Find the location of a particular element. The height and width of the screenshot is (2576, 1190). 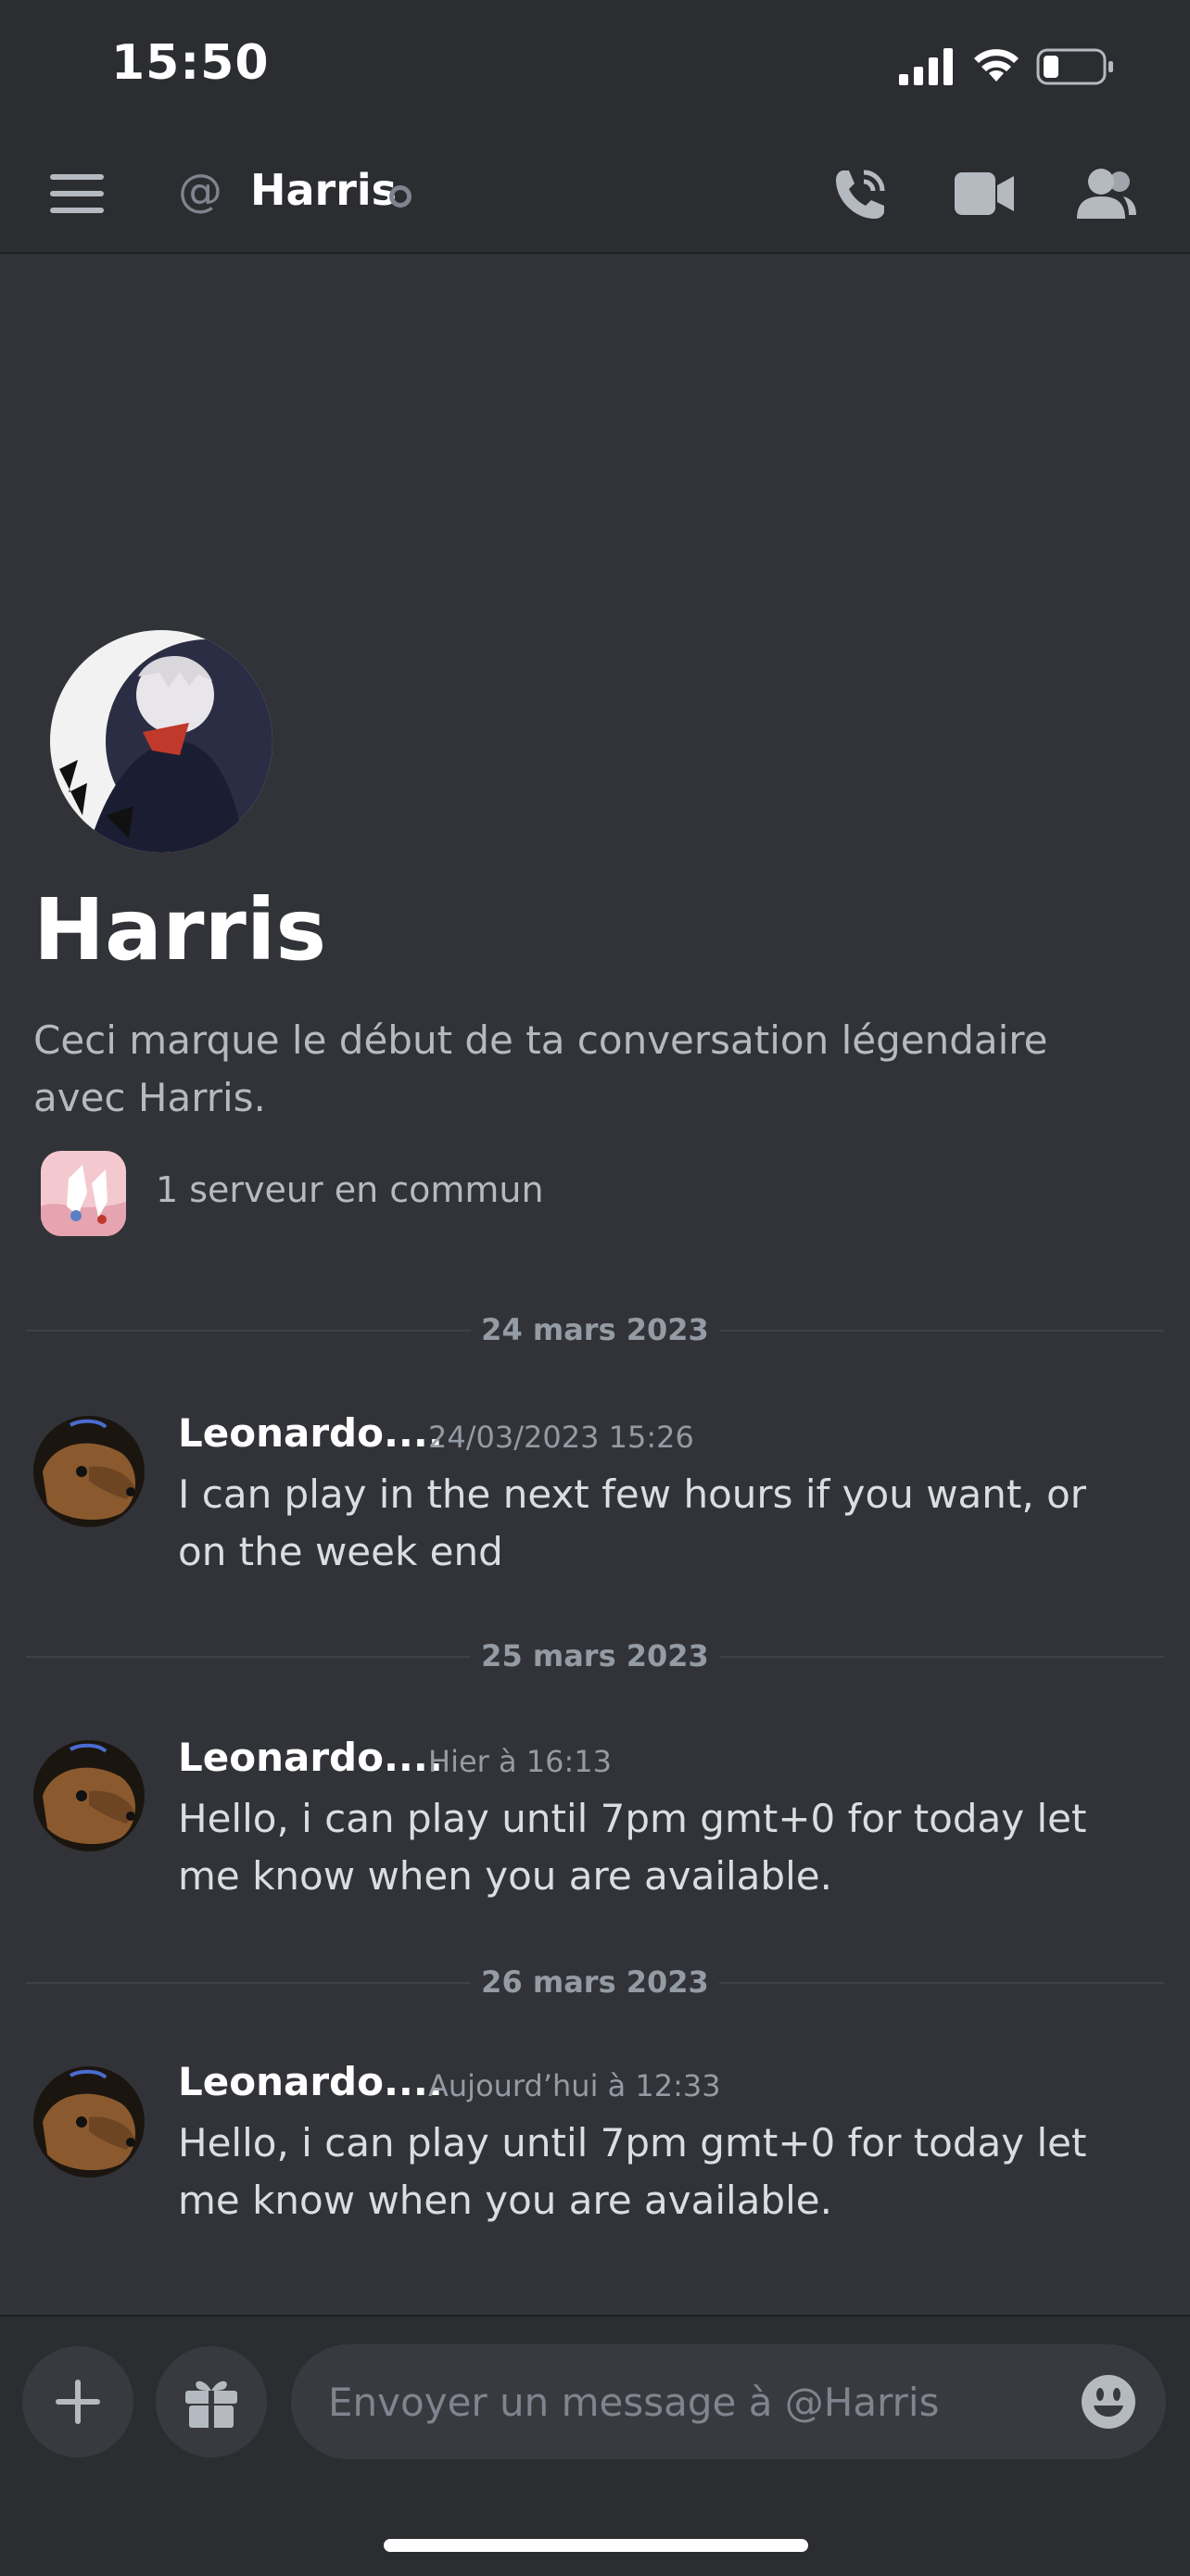

add-attachment-button is located at coordinates (77, 2402).